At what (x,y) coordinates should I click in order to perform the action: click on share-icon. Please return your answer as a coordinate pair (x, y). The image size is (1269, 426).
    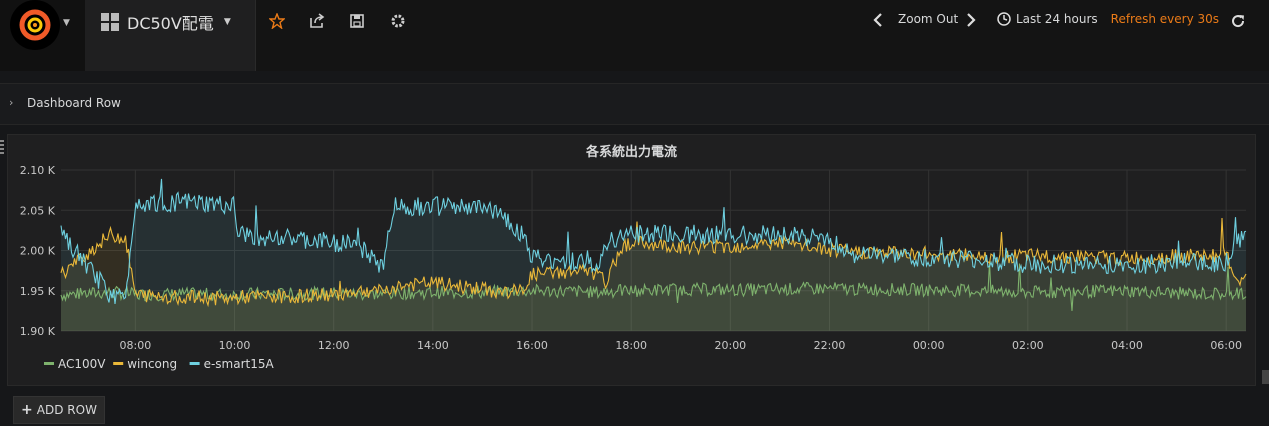
    Looking at the image, I should click on (317, 20).